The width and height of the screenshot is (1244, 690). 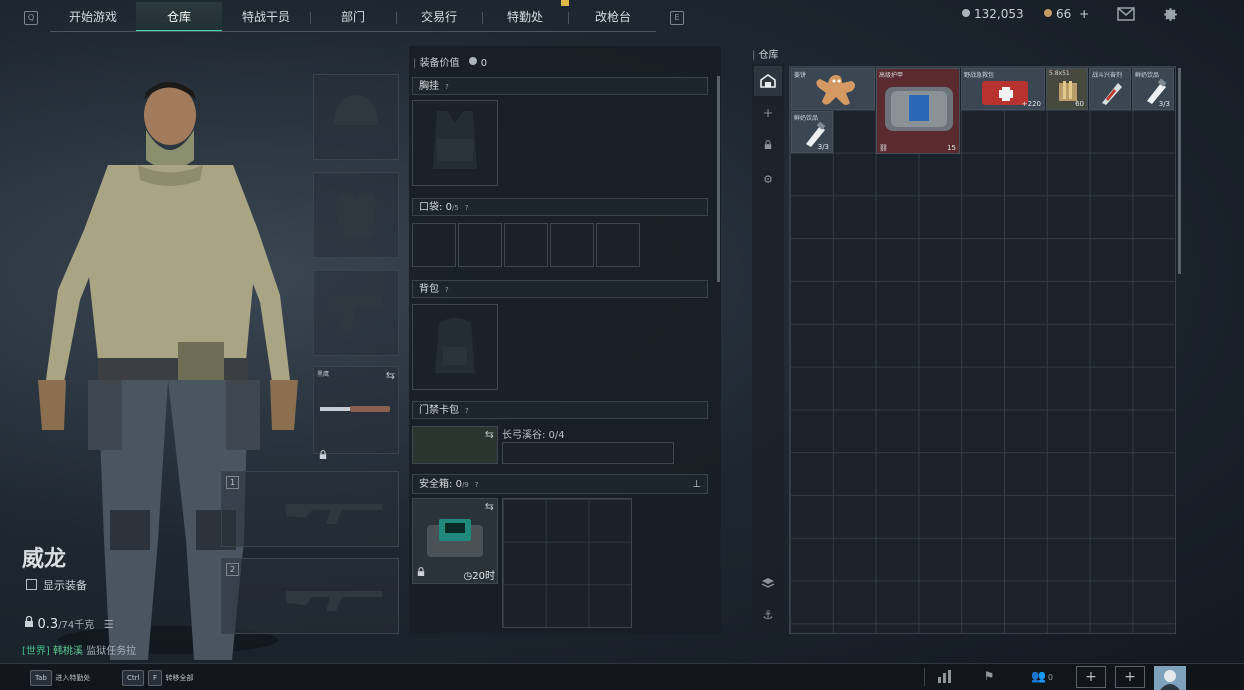 What do you see at coordinates (436, 484) in the screenshot?
I see `safe-box-label: 安全箱:` at bounding box center [436, 484].